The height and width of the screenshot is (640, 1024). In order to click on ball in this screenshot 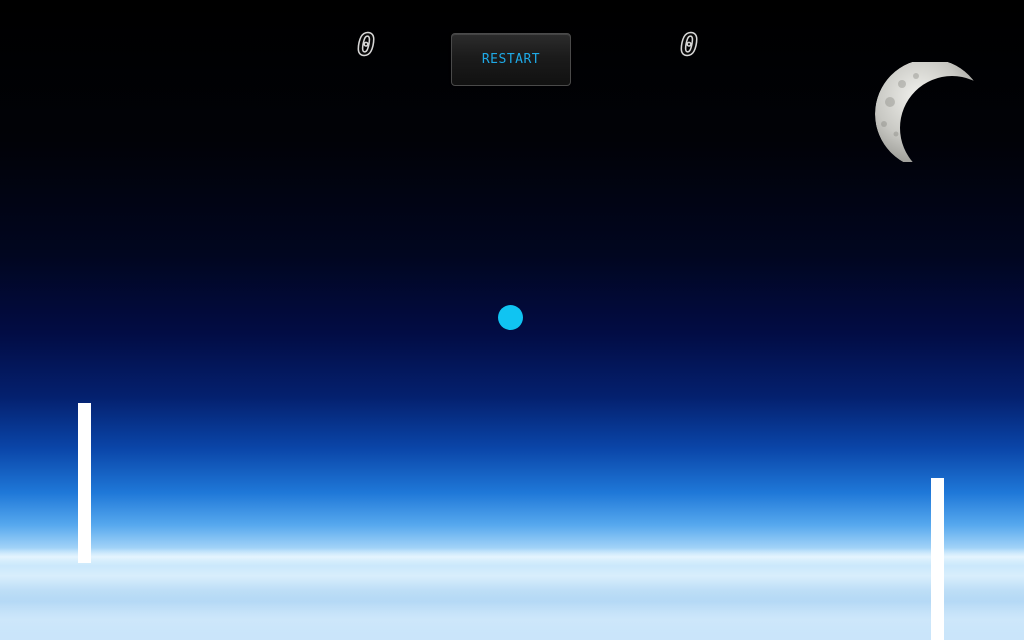, I will do `click(510, 317)`.